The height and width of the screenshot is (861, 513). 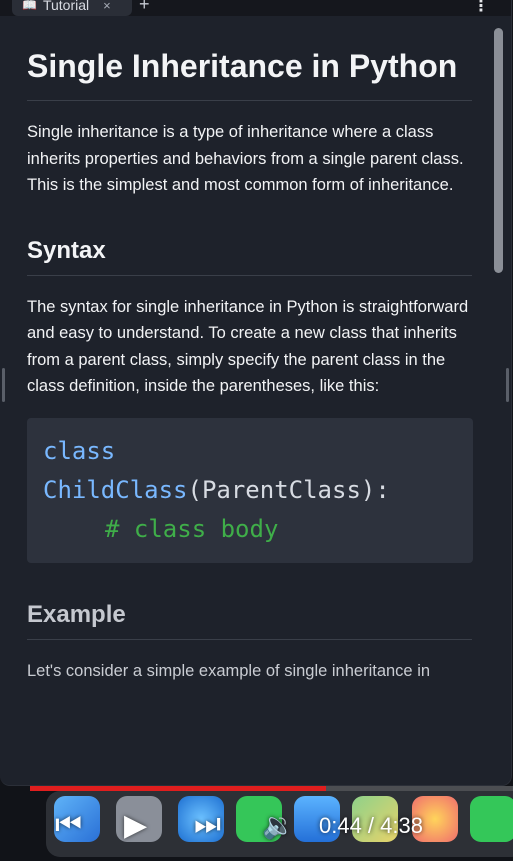 I want to click on skip-back-icon: ⏮, so click(x=68, y=825).